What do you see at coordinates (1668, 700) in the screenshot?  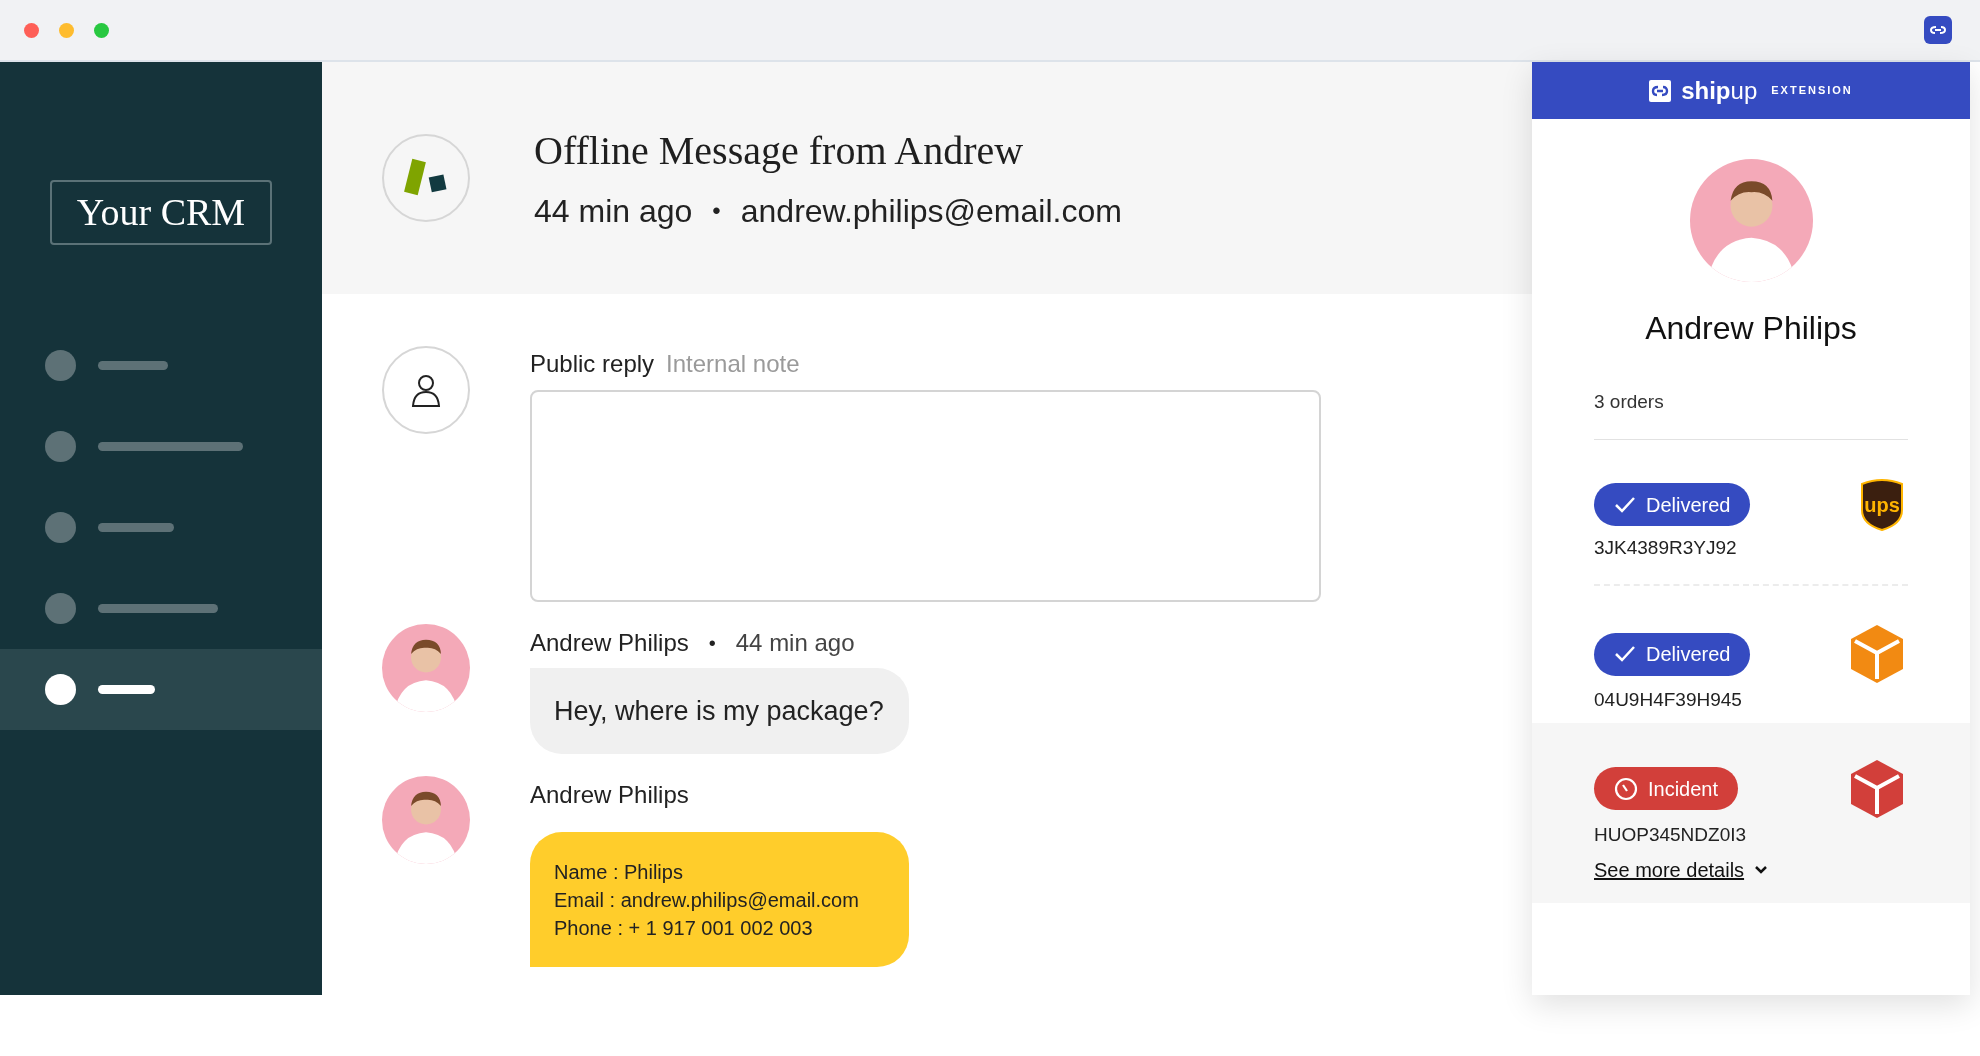 I see `tracking-number: 04U9H4F39H945` at bounding box center [1668, 700].